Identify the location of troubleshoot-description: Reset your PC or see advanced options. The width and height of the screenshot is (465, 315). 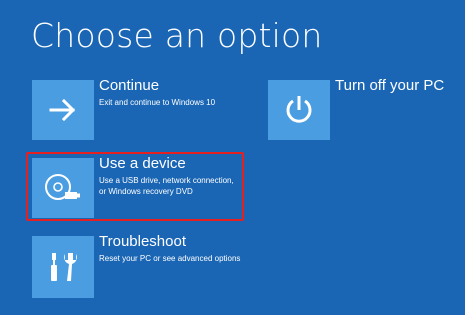
(170, 258).